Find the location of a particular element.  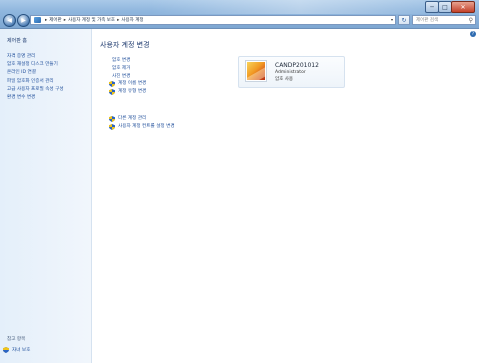

manage-other-account-link: 다른 계정 관리 is located at coordinates (142, 119).